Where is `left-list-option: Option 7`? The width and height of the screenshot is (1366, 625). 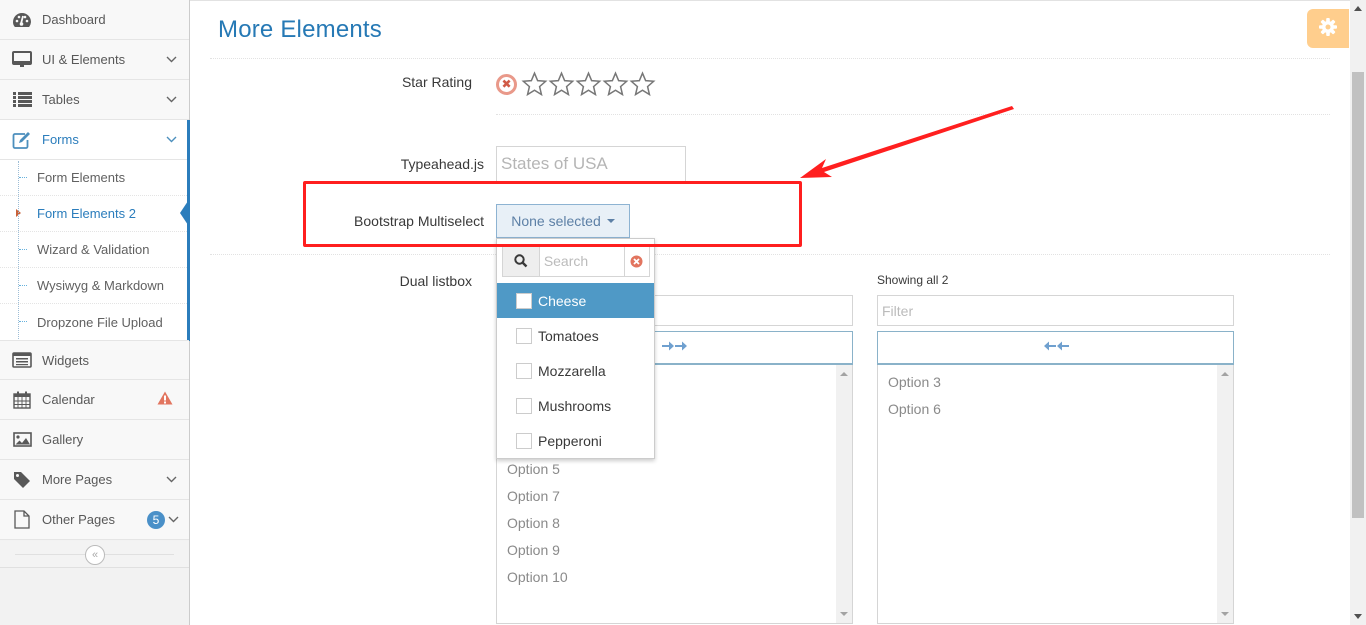
left-list-option: Option 7 is located at coordinates (674, 496).